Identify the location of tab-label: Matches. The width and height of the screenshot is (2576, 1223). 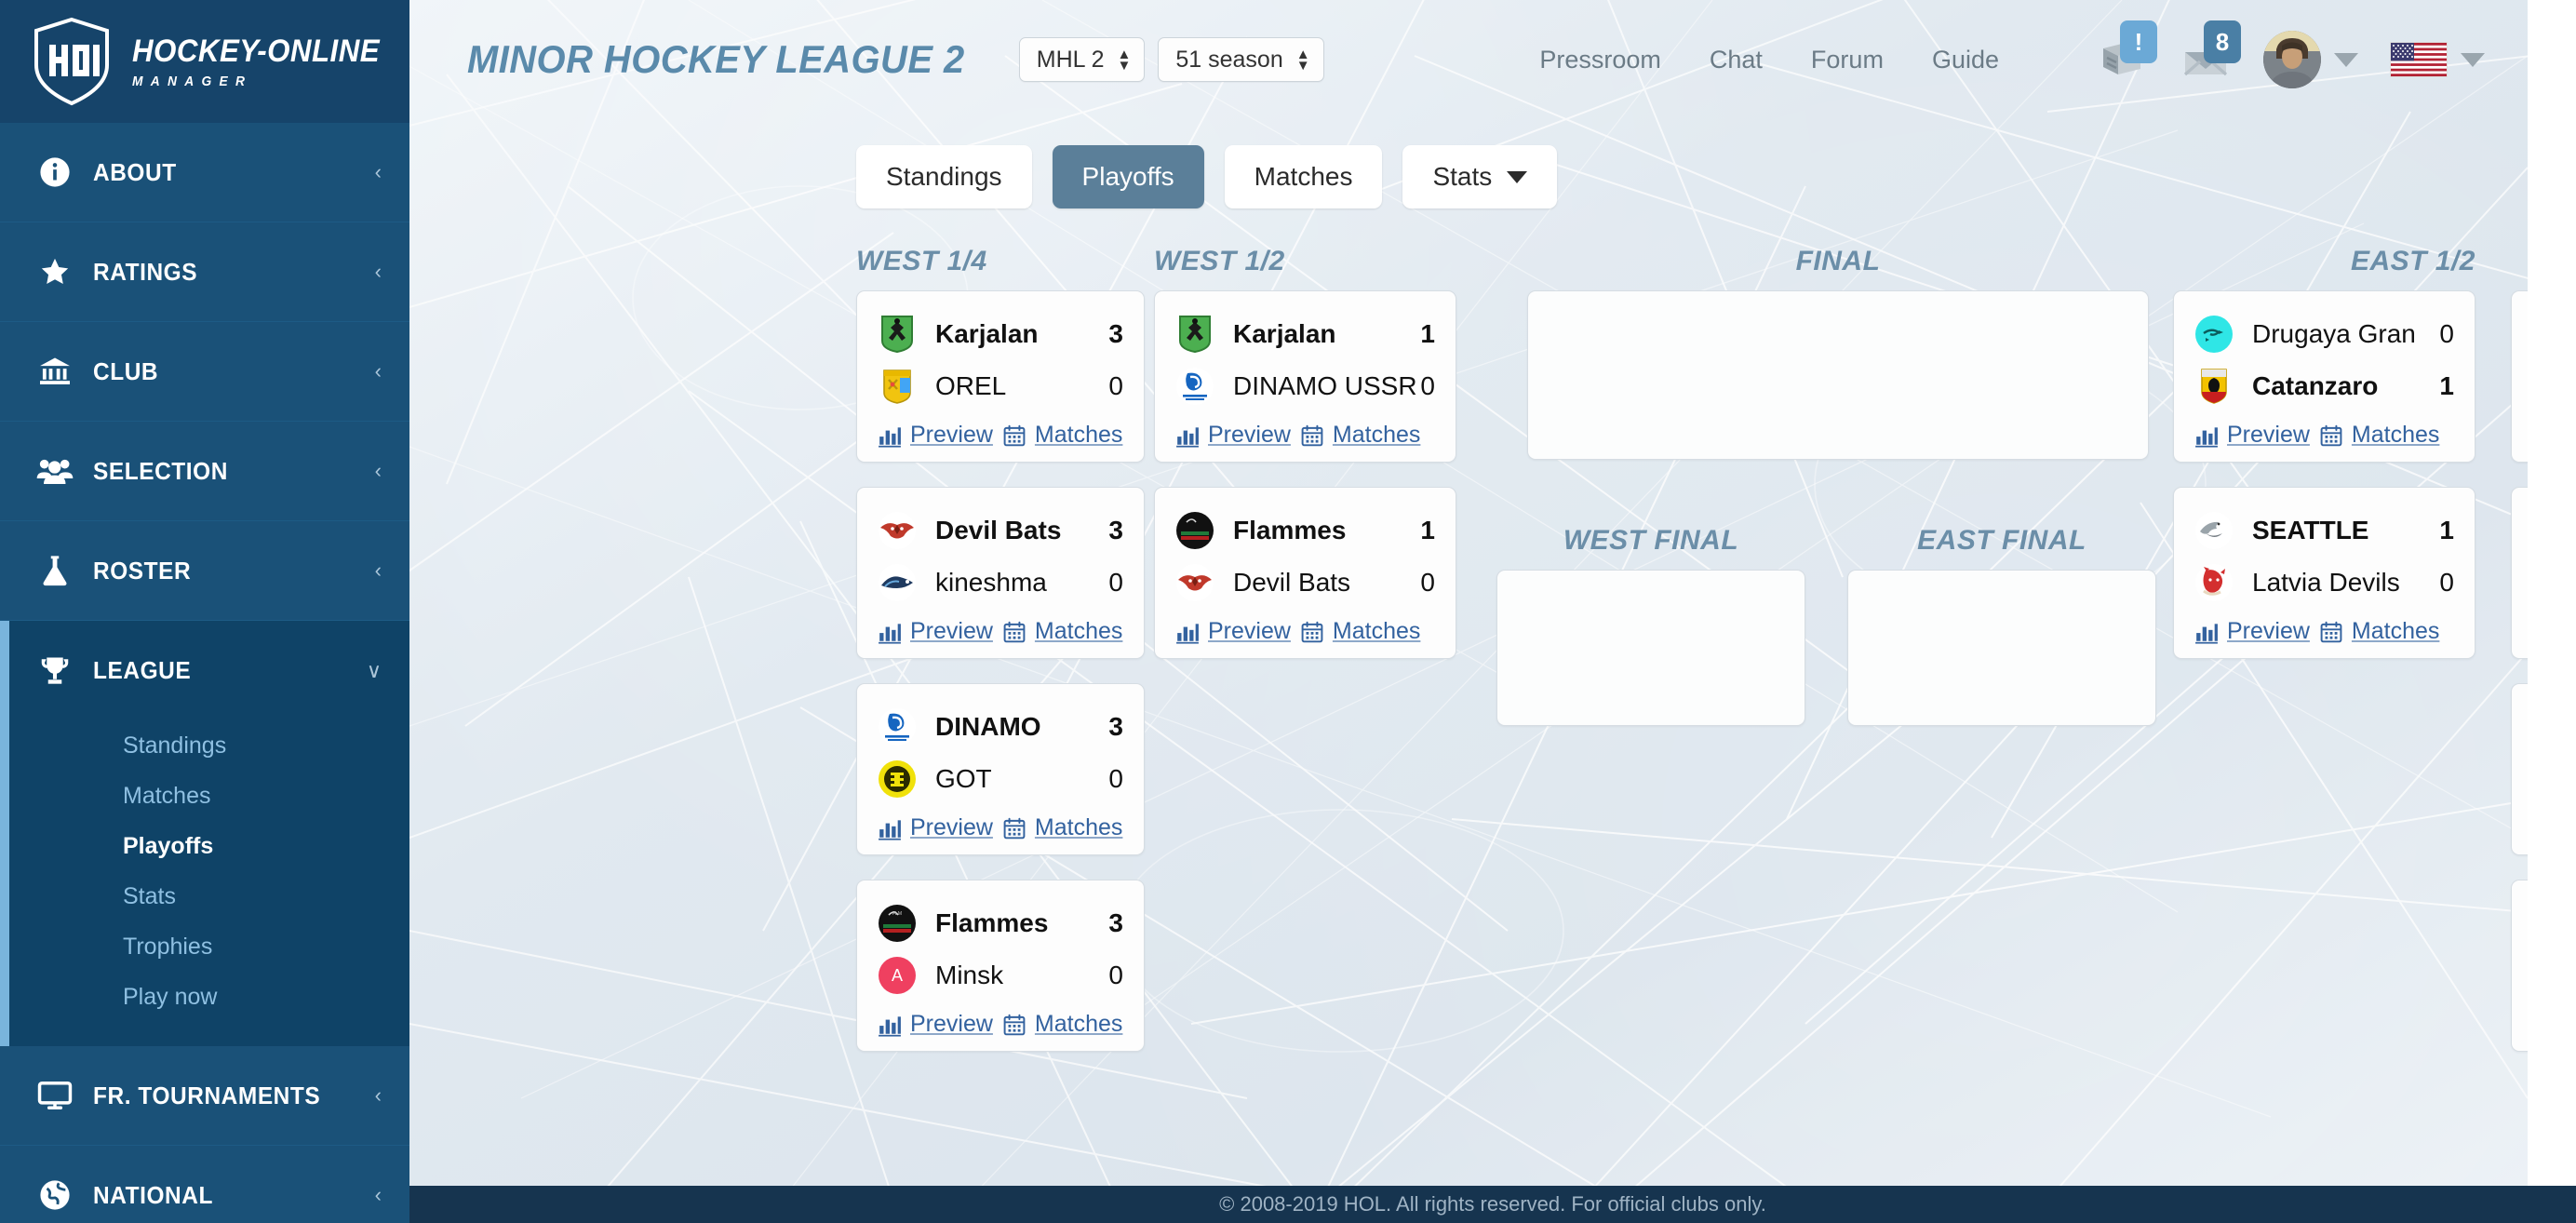
(1303, 176).